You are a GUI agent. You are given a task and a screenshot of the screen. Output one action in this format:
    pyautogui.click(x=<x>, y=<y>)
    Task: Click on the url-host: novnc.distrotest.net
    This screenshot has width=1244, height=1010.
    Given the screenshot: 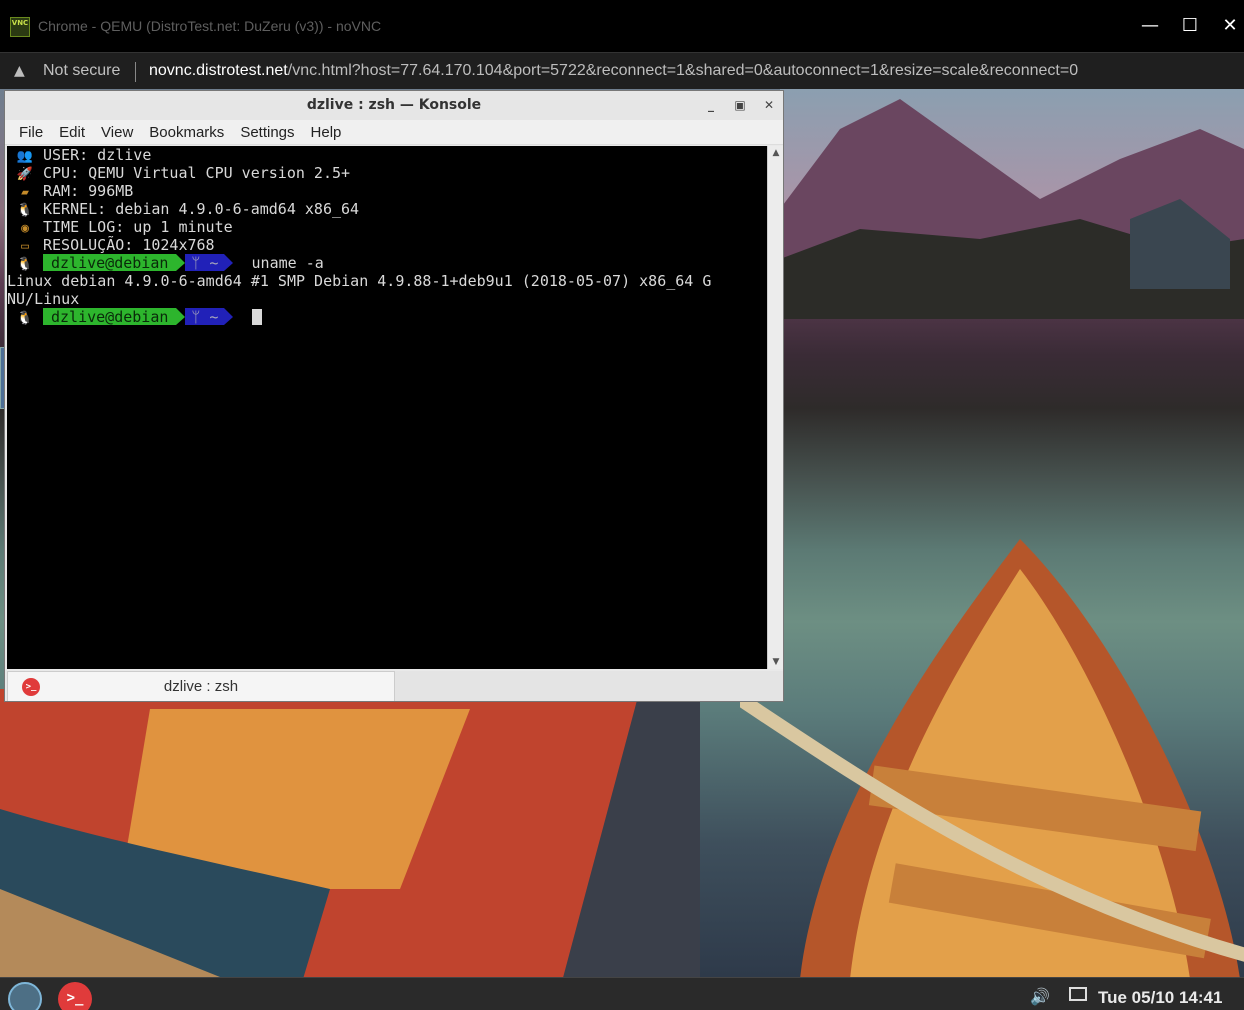 What is the action you would take?
    pyautogui.click(x=218, y=70)
    